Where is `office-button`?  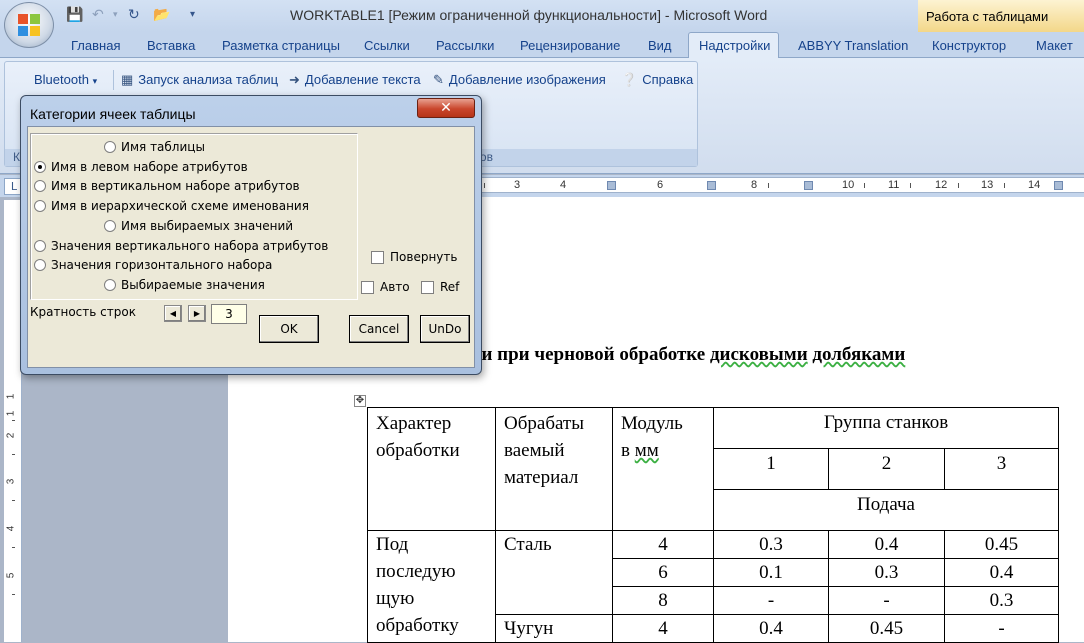
office-button is located at coordinates (29, 25).